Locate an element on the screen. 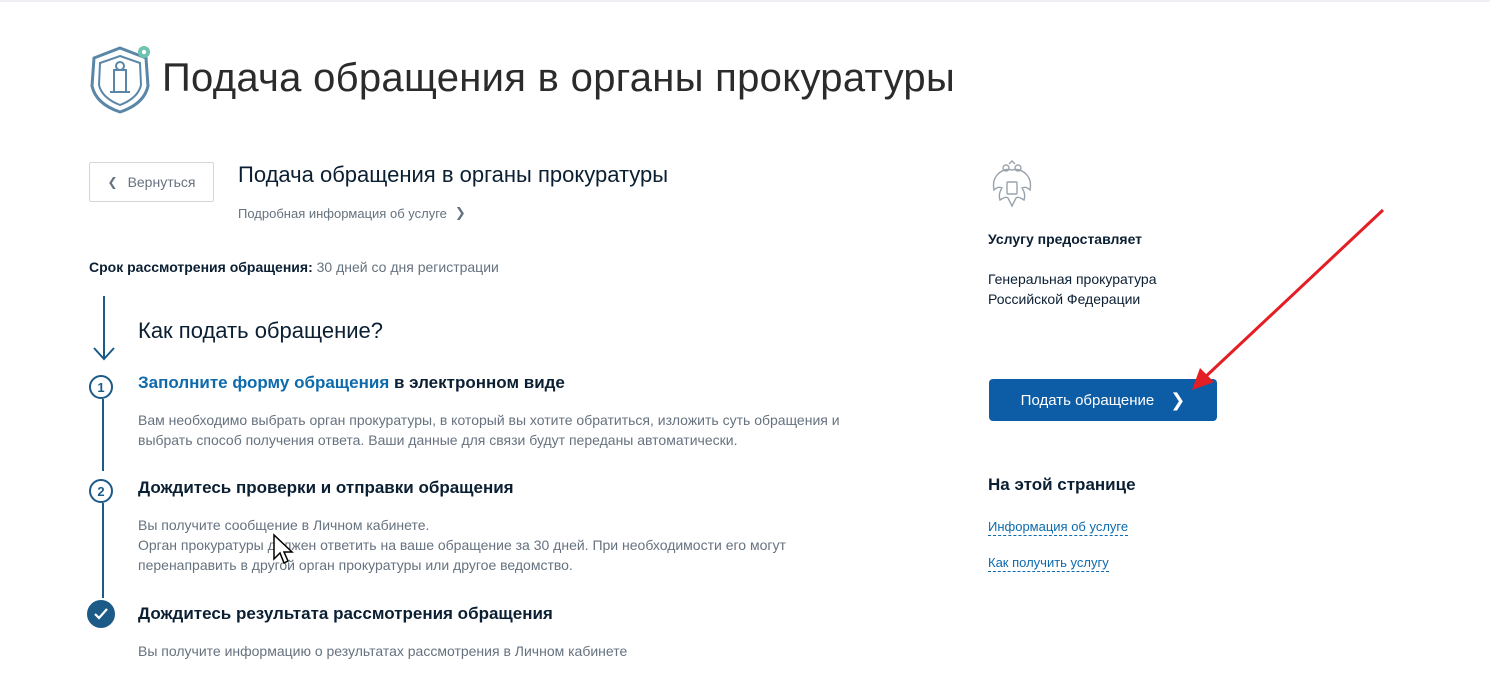  submit-appeal-button: Подать обращение ❯ is located at coordinates (1103, 400).